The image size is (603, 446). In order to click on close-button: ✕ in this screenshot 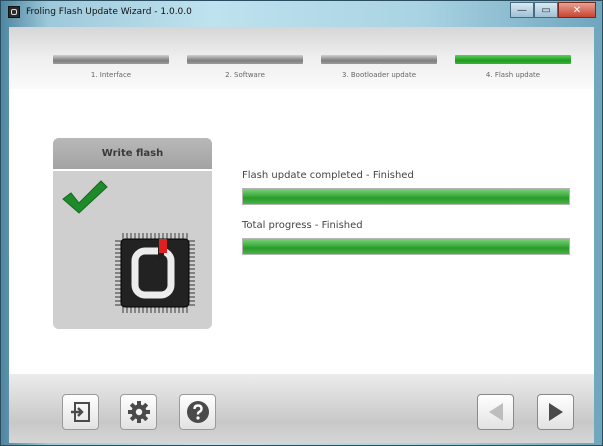, I will do `click(577, 10)`.